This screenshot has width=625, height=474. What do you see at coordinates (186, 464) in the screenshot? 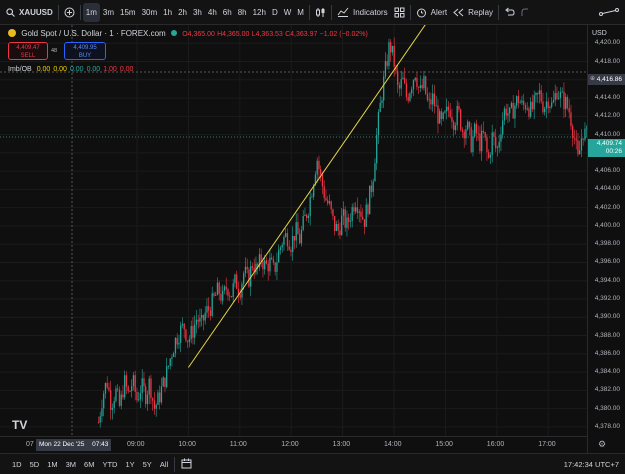
I see `goto-date-button` at bounding box center [186, 464].